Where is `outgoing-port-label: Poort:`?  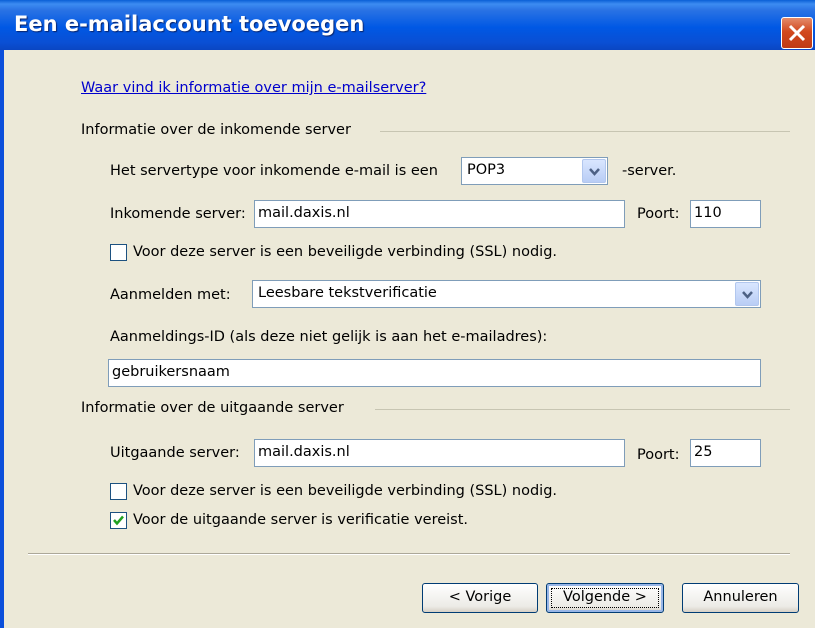 outgoing-port-label: Poort: is located at coordinates (658, 455).